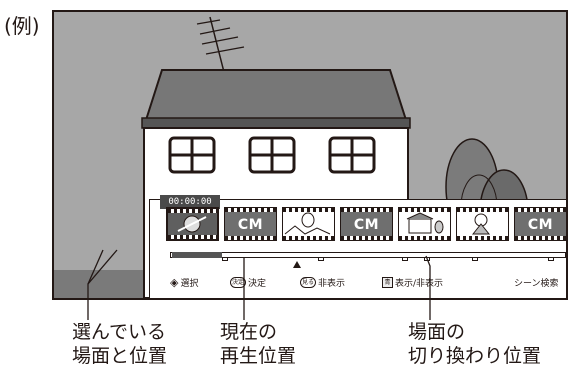 Image resolution: width=571 pixels, height=368 pixels. What do you see at coordinates (120, 344) in the screenshot?
I see `caption-selected-scene: 選んでいる 場面と位置` at bounding box center [120, 344].